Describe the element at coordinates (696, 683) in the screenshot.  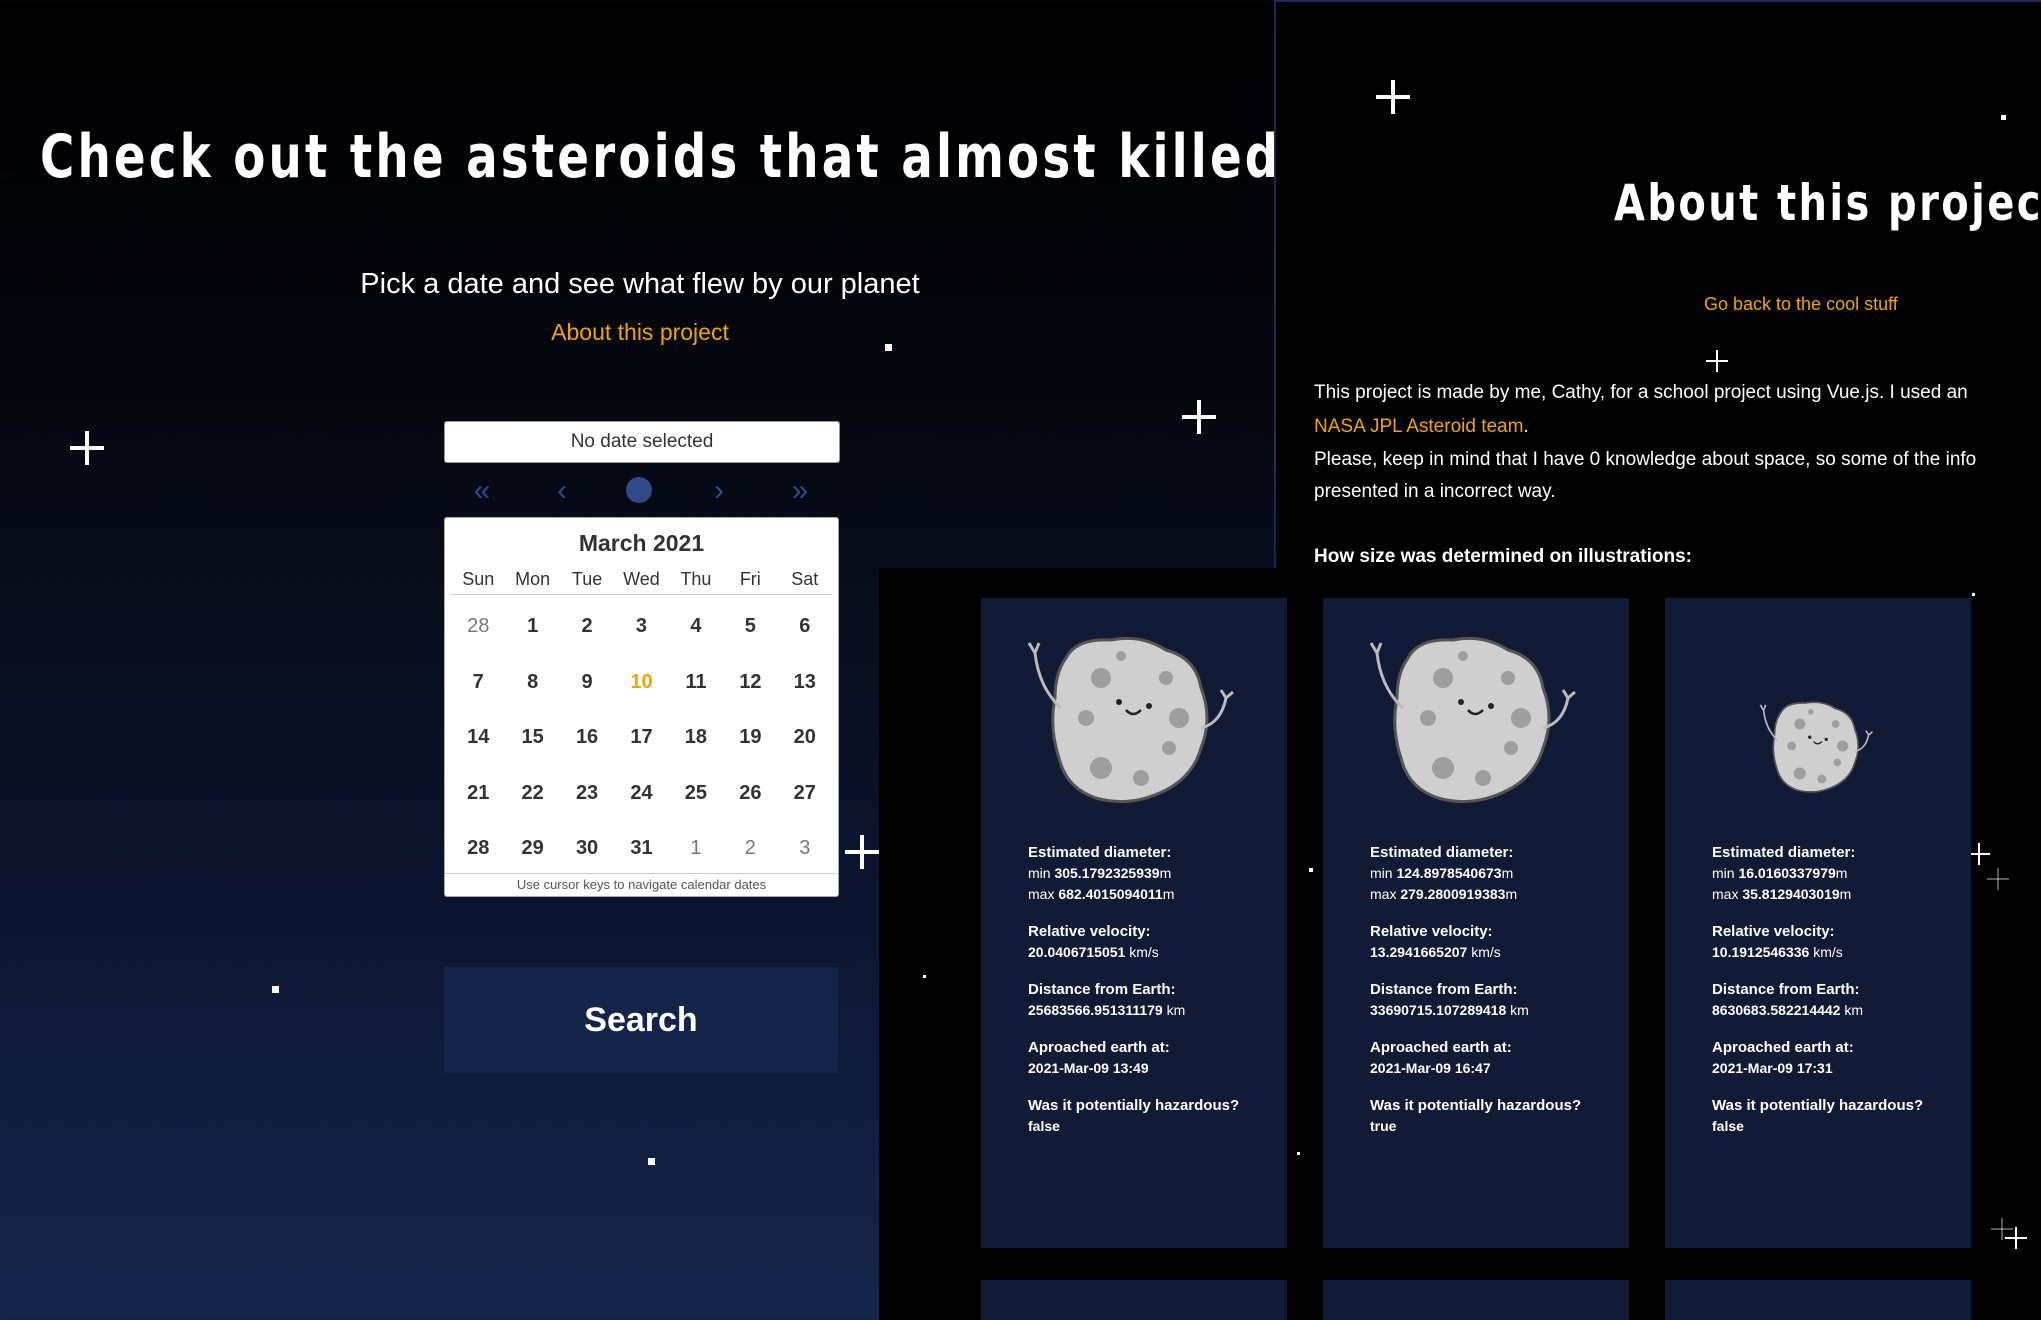
I see `calendar-day: 11` at that location.